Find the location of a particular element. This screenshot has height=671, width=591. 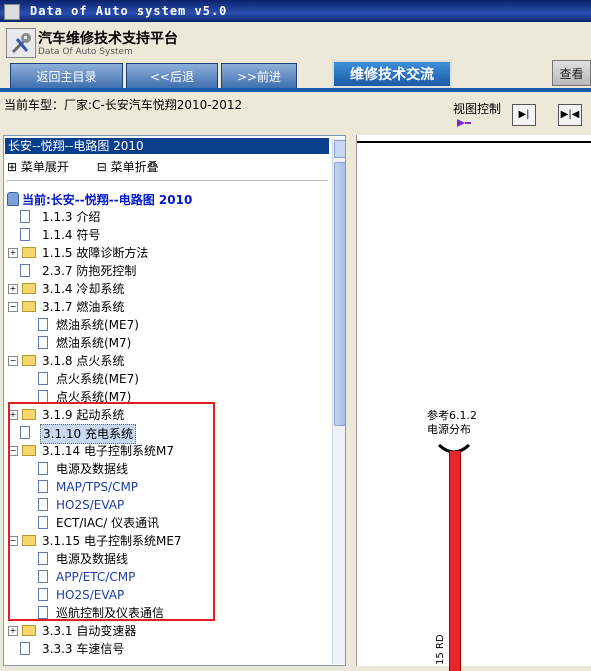

play-icon: ▶| is located at coordinates (524, 114).